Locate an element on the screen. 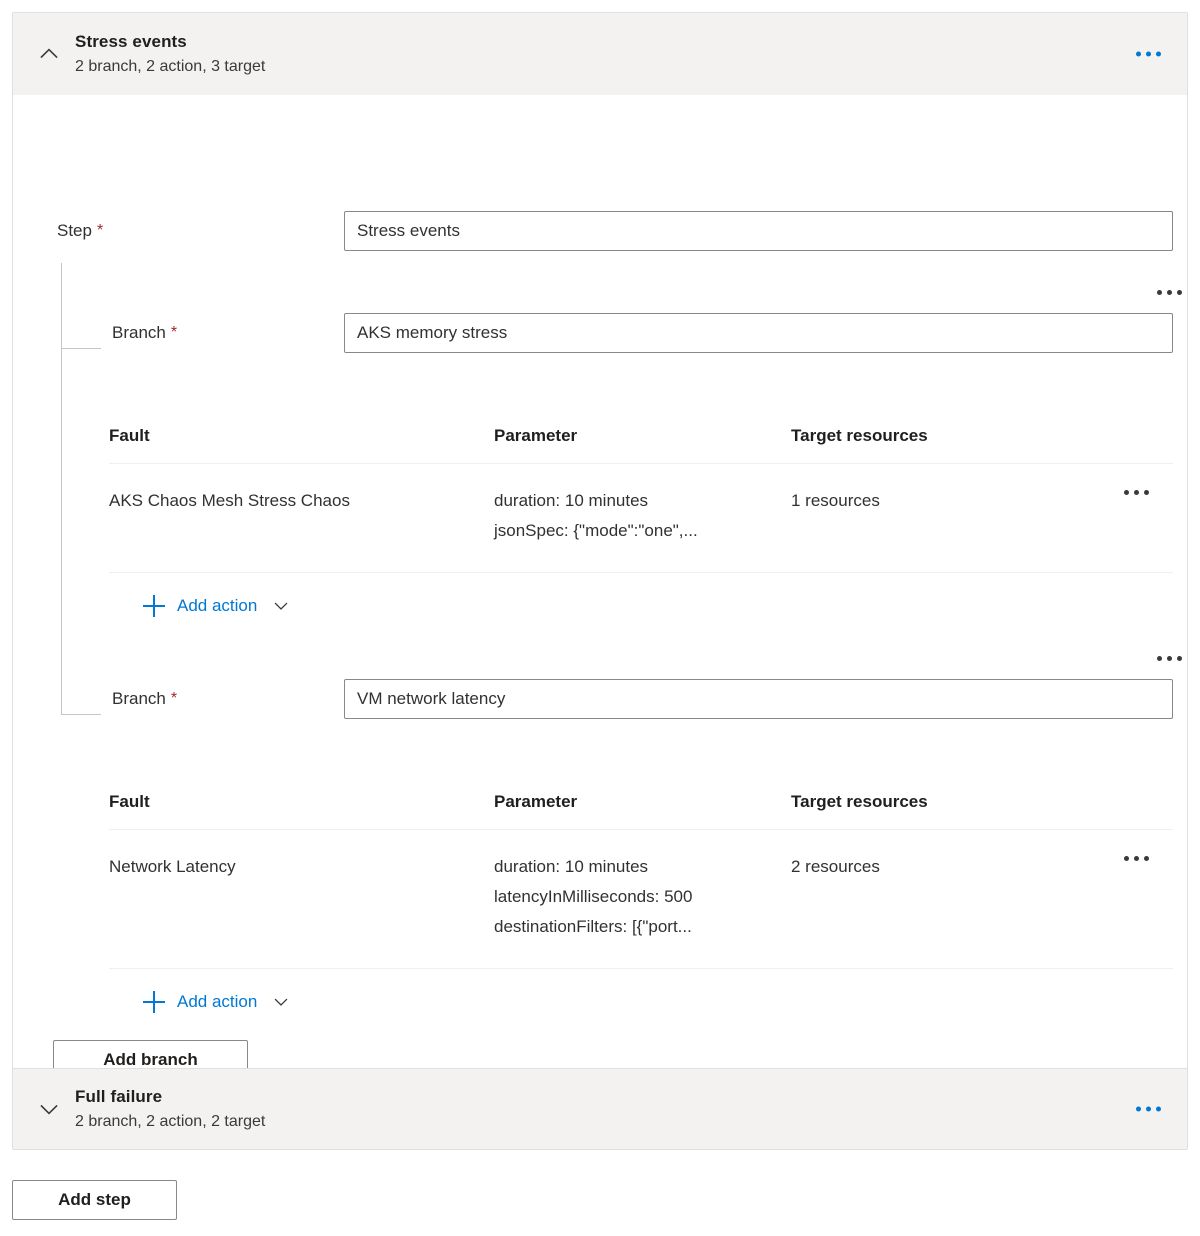 The width and height of the screenshot is (1200, 1236). step-name-input is located at coordinates (758, 231).